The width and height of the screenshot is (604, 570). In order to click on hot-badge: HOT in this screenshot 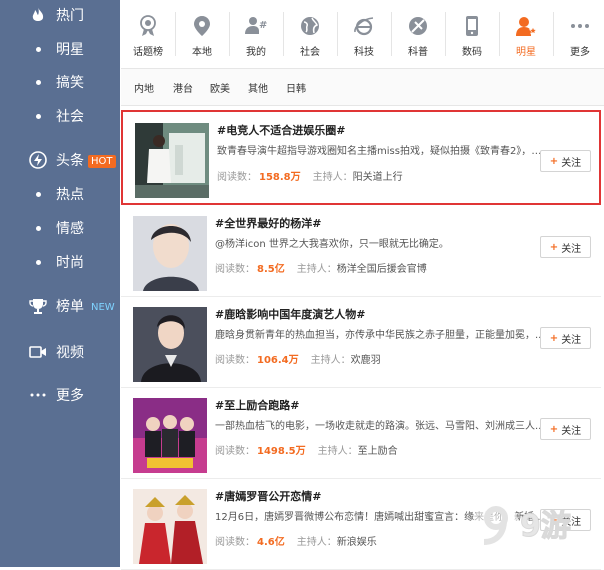, I will do `click(102, 161)`.